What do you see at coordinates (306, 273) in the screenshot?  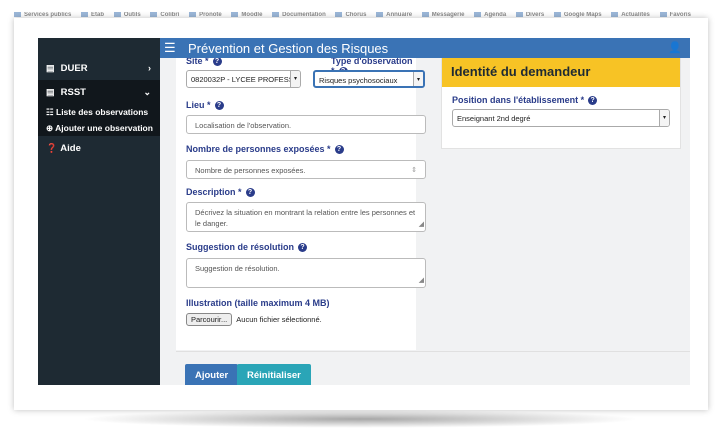 I see `suggestion-textarea: Suggestion de résolution. ◢` at bounding box center [306, 273].